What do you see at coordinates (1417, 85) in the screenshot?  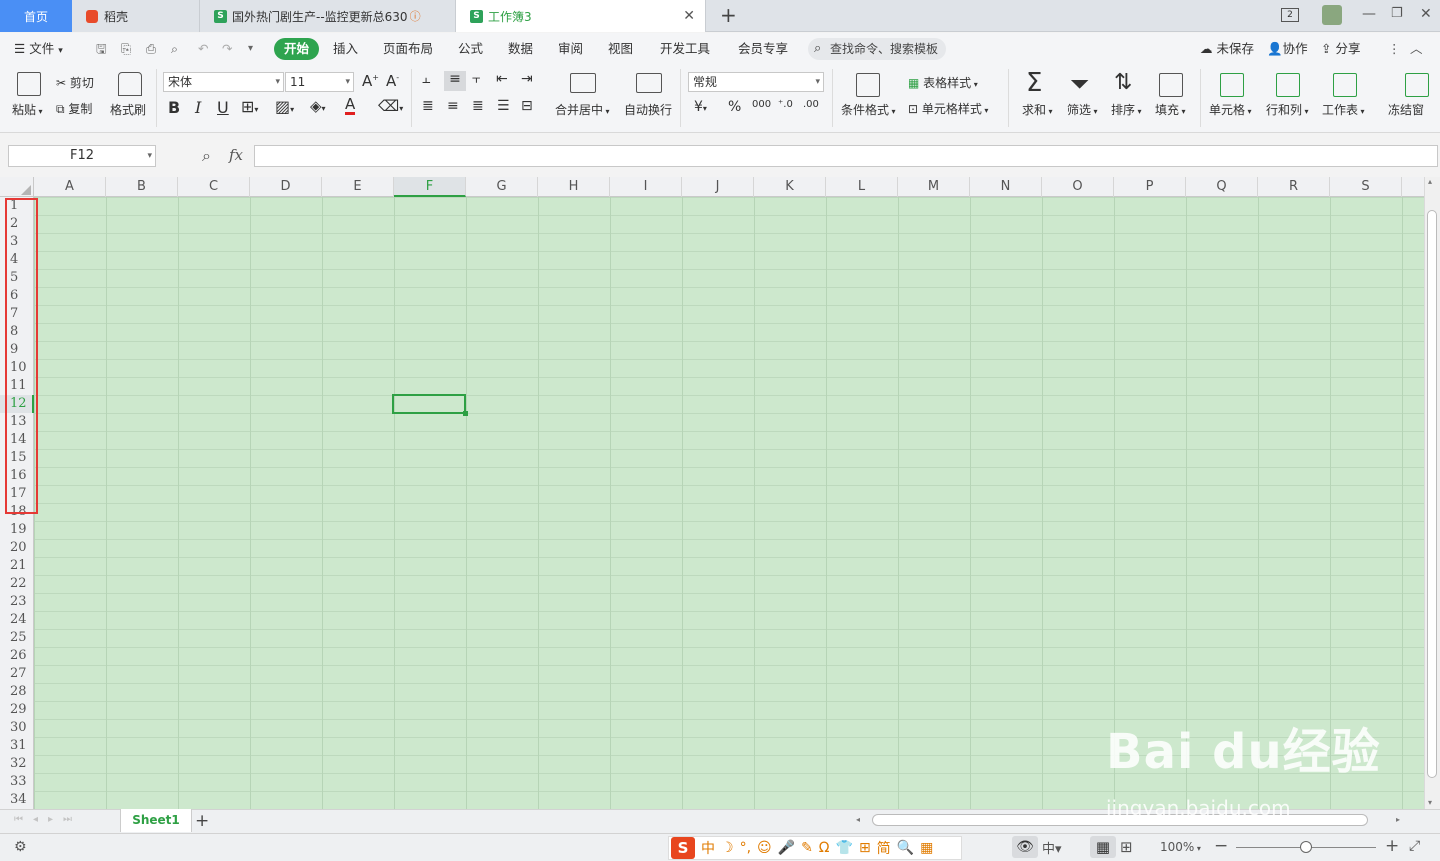 I see `freeze-icon` at bounding box center [1417, 85].